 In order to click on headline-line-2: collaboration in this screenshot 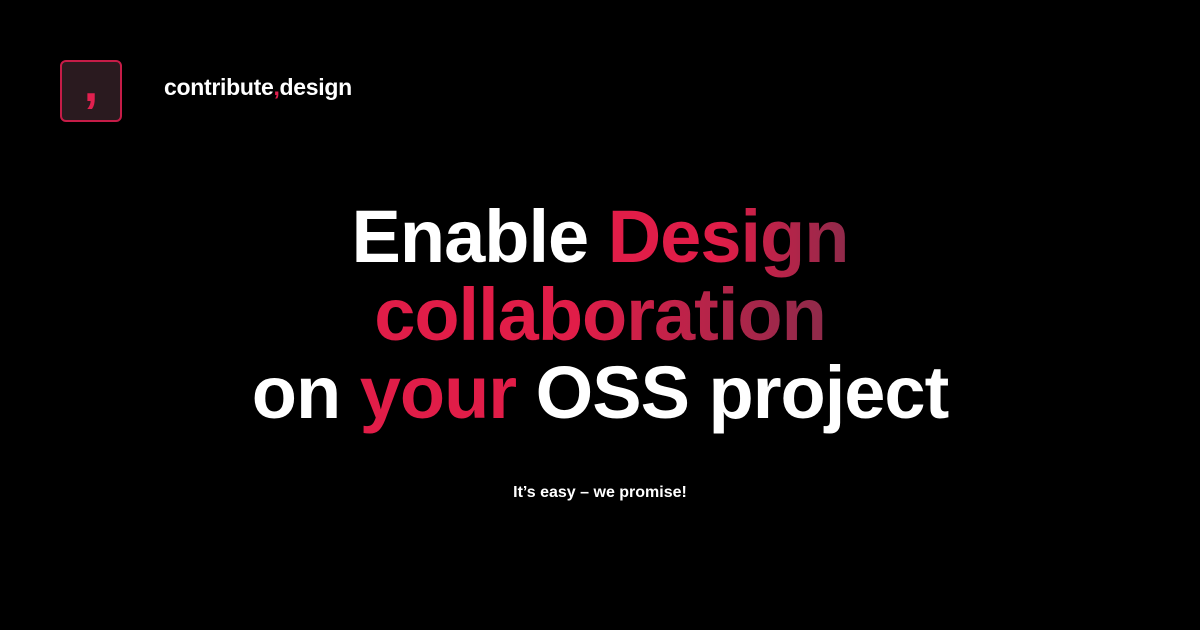, I will do `click(600, 315)`.